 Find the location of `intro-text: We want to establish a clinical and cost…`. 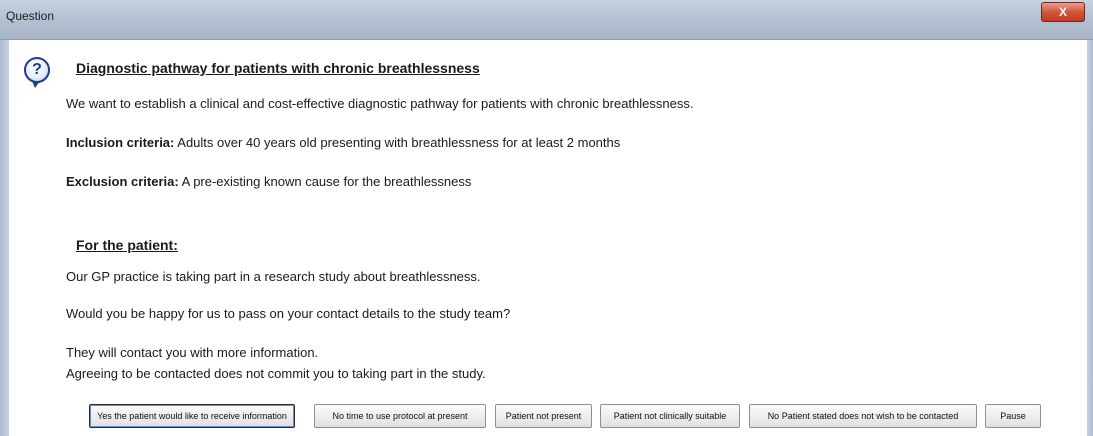

intro-text: We want to establish a clinical and cost… is located at coordinates (380, 103).